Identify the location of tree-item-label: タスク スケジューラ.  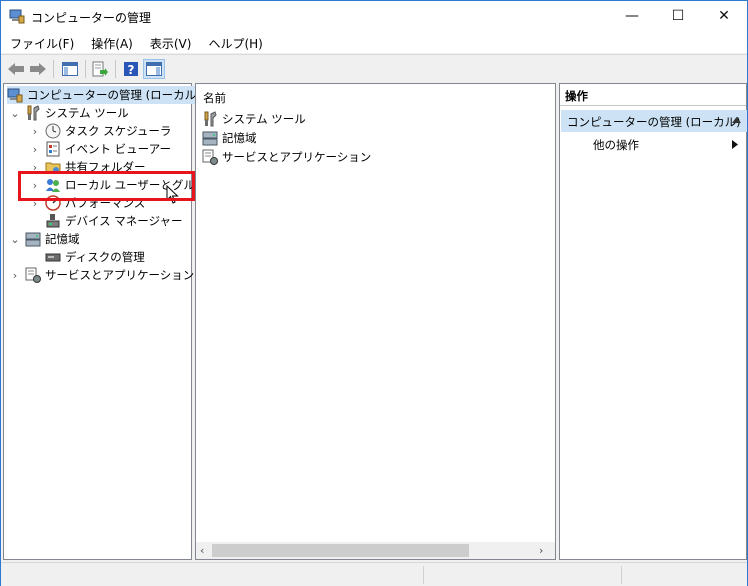
(118, 131).